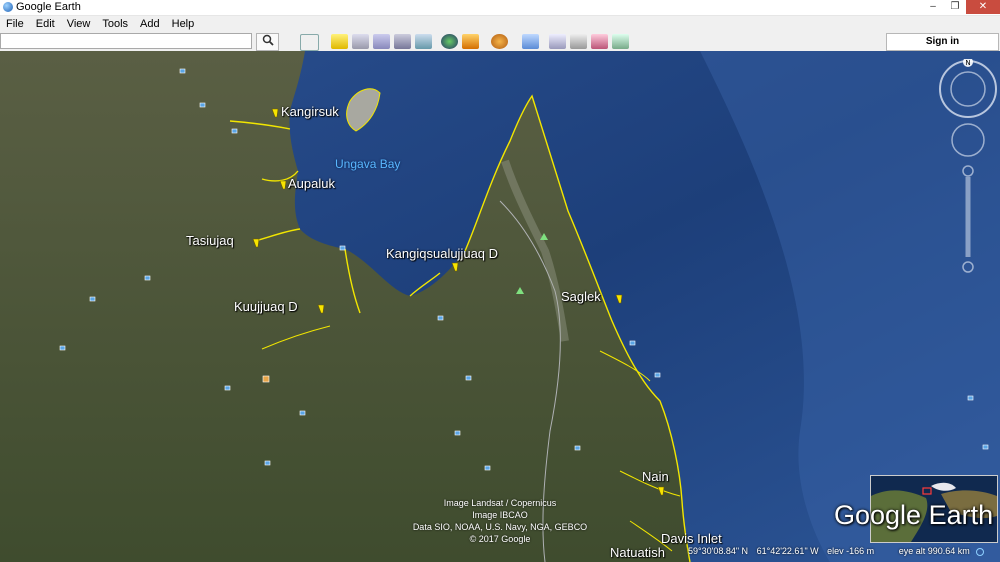  What do you see at coordinates (500, 515) in the screenshot?
I see `credit-line: Image IBCAO` at bounding box center [500, 515].